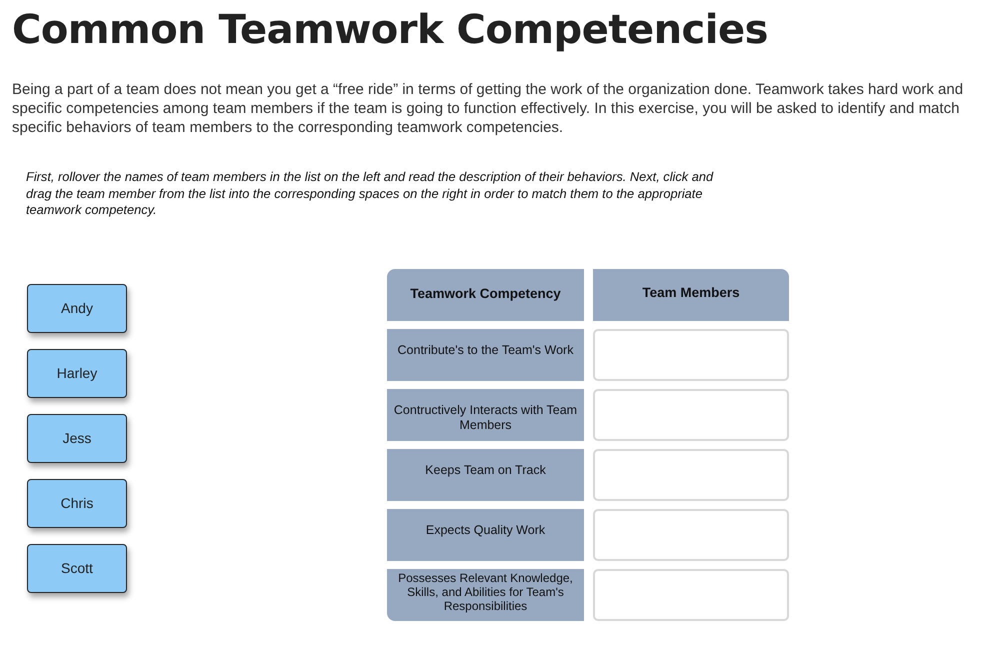 This screenshot has width=995, height=671. Describe the element at coordinates (485, 474) in the screenshot. I see `competency-cell: Keeps Team on Track` at that location.